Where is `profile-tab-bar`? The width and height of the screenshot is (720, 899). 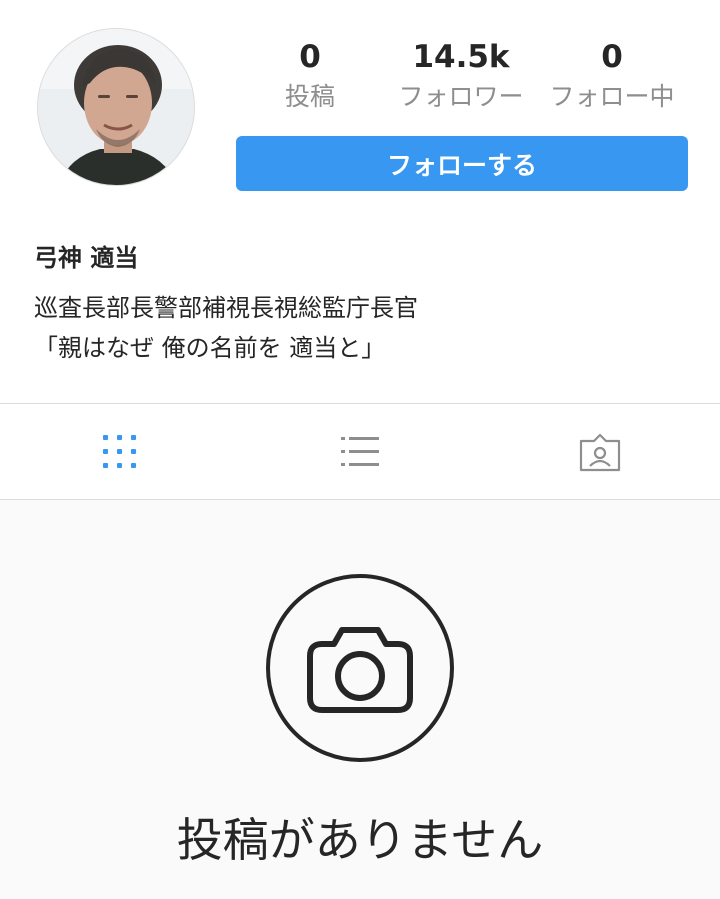
profile-tab-bar is located at coordinates (360, 451).